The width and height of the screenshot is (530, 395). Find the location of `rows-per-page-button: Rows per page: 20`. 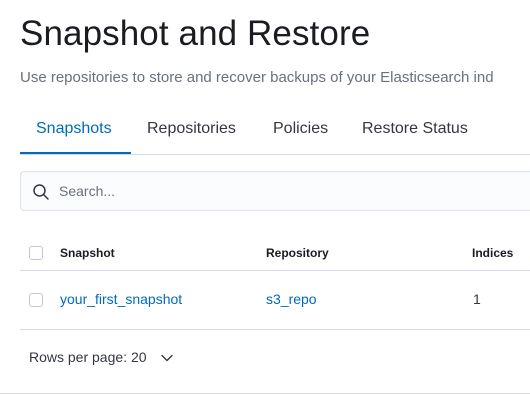

rows-per-page-button: Rows per page: 20 is located at coordinates (88, 357).